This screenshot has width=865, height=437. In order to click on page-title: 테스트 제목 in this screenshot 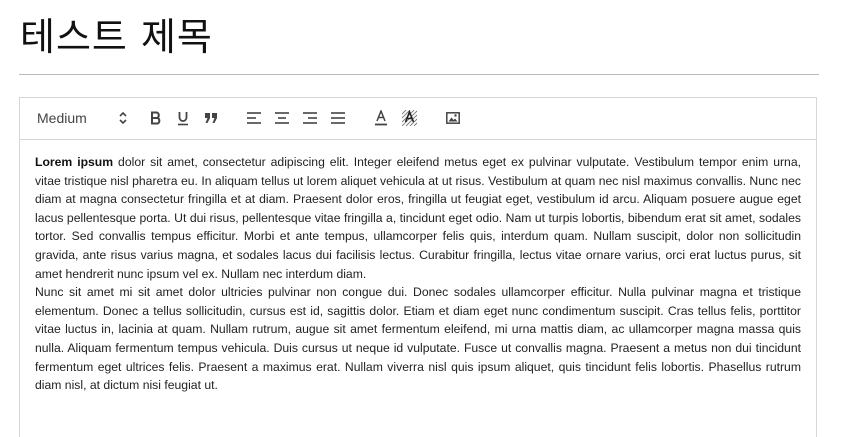, I will do `click(116, 37)`.